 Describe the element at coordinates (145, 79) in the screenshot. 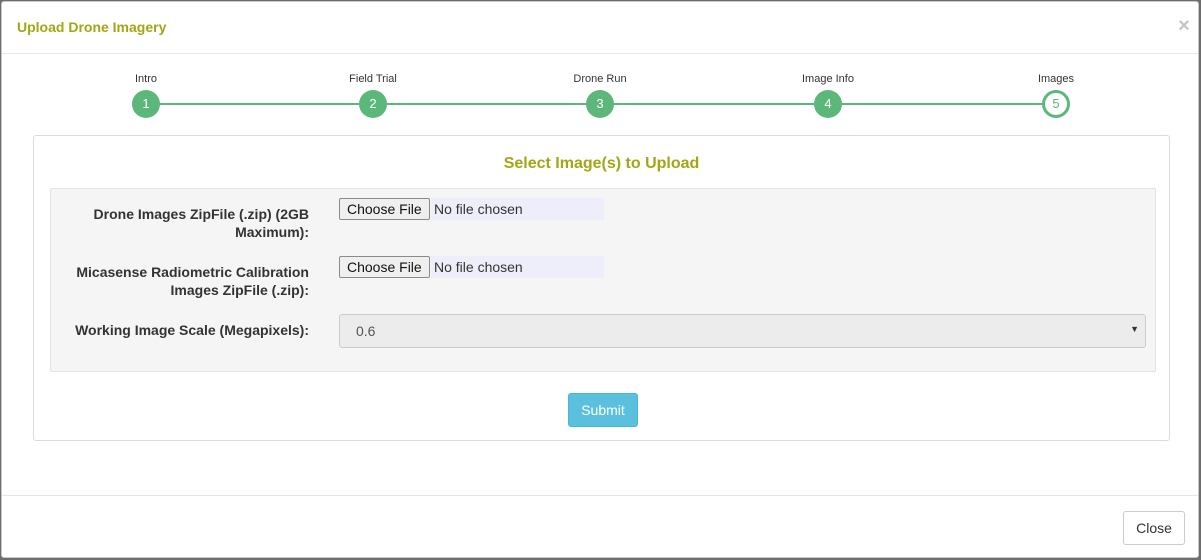

I see `step-label-intro: Intro` at that location.